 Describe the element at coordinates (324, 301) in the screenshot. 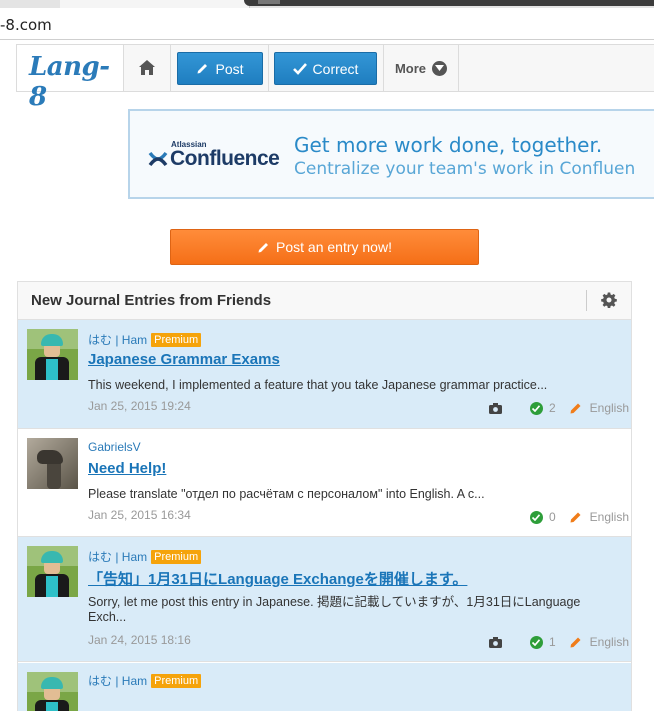

I see `panel-header: New Journal Entries from Friends` at that location.